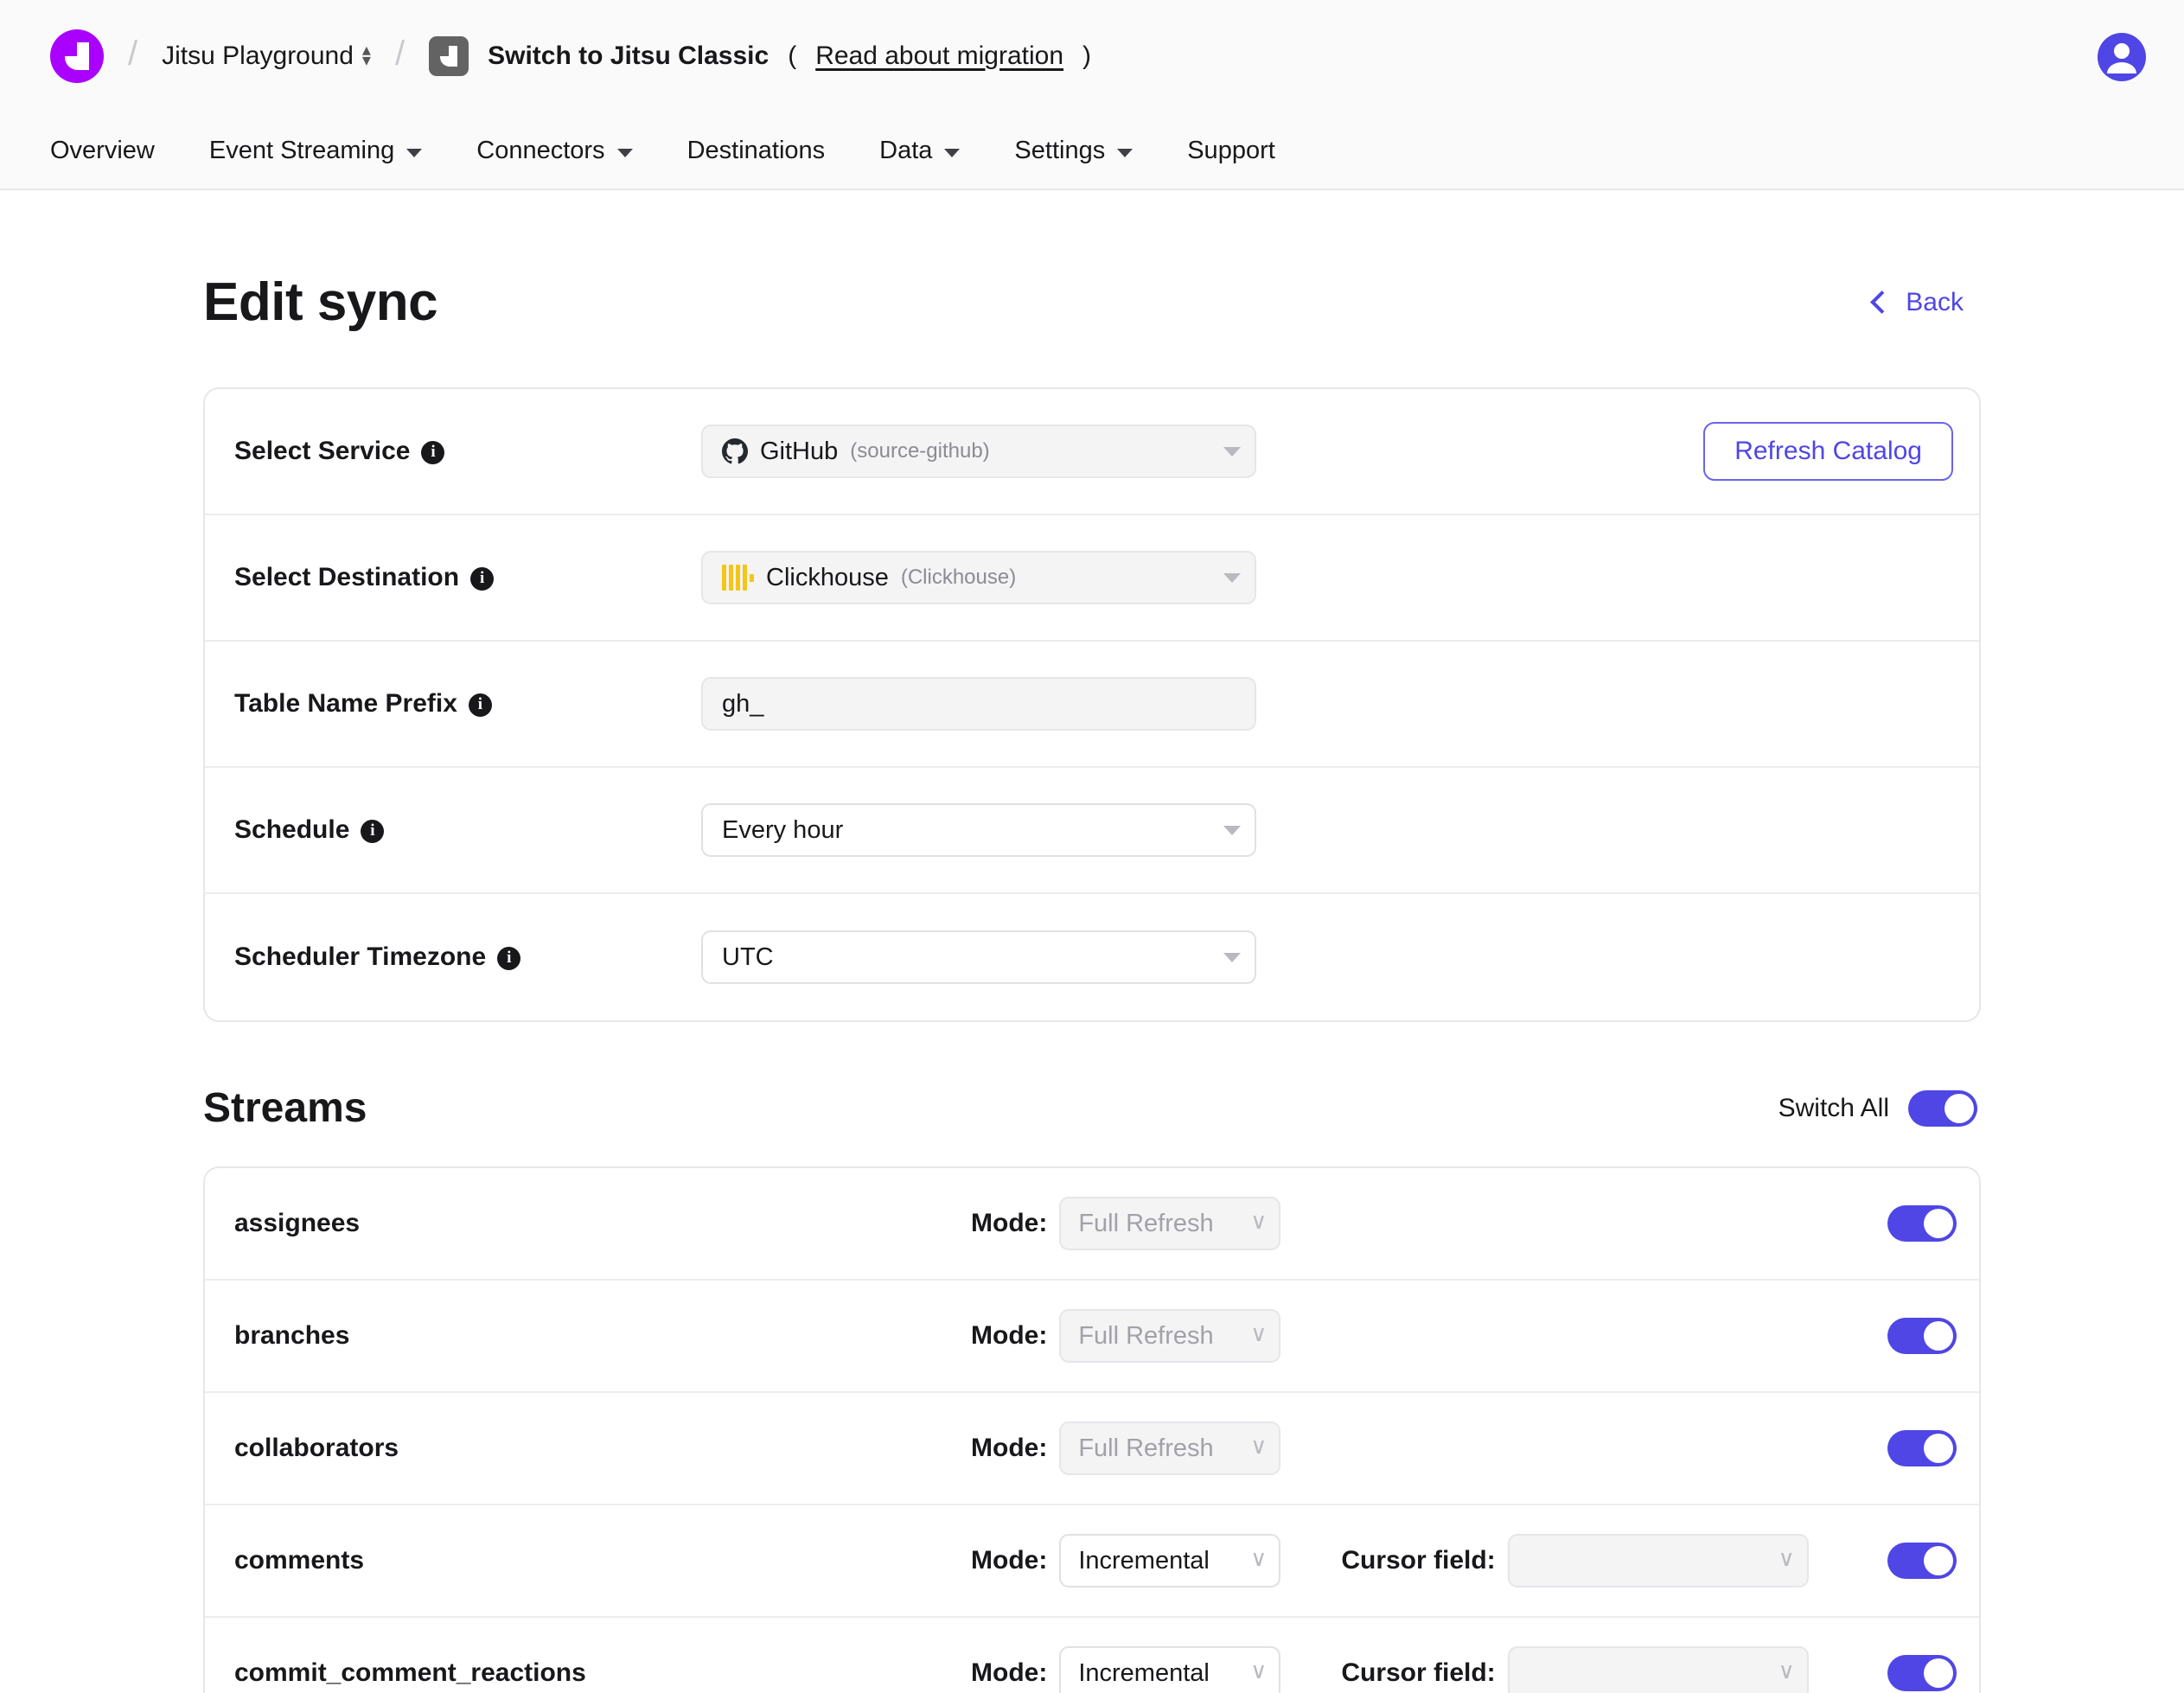 The height and width of the screenshot is (1693, 2184). I want to click on input-schedule: Every hour, so click(979, 830).